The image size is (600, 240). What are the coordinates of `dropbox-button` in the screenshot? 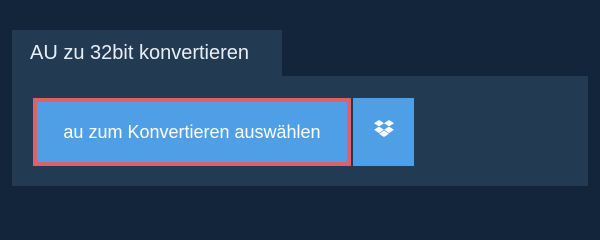 It's located at (383, 132).